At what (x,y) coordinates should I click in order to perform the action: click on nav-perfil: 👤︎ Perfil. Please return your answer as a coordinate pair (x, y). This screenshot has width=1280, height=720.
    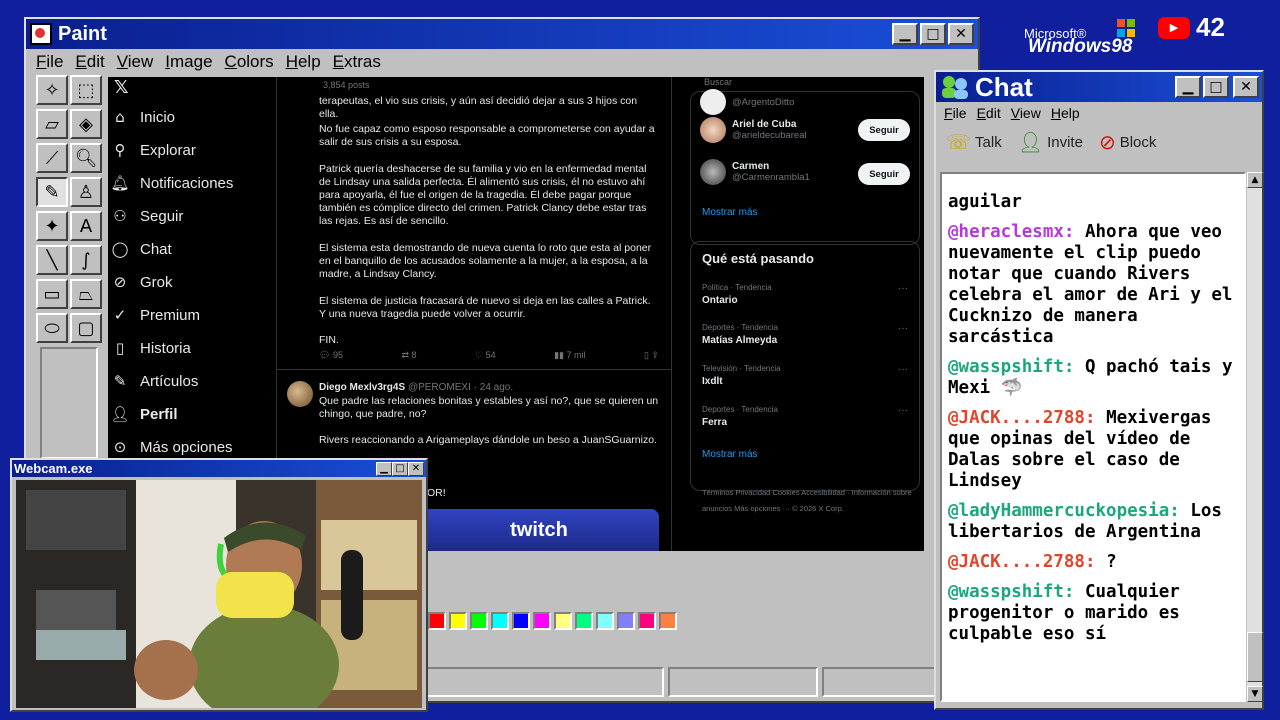
    Looking at the image, I should click on (143, 414).